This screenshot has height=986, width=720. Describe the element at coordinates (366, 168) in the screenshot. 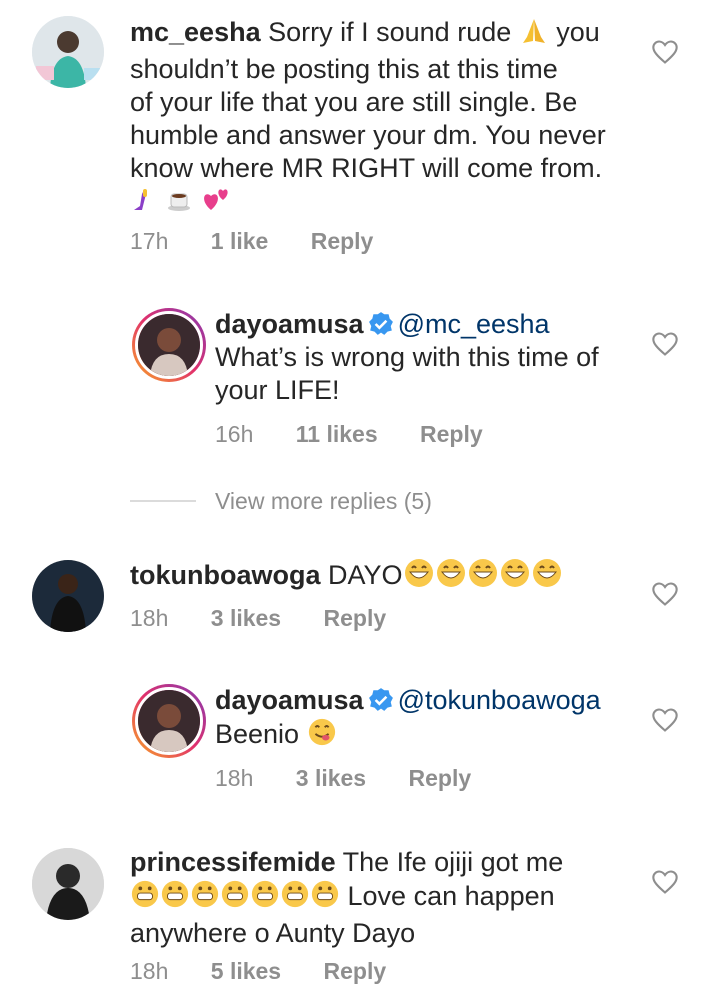

I see `comment-text: know where MR RIGHT will come from.` at that location.